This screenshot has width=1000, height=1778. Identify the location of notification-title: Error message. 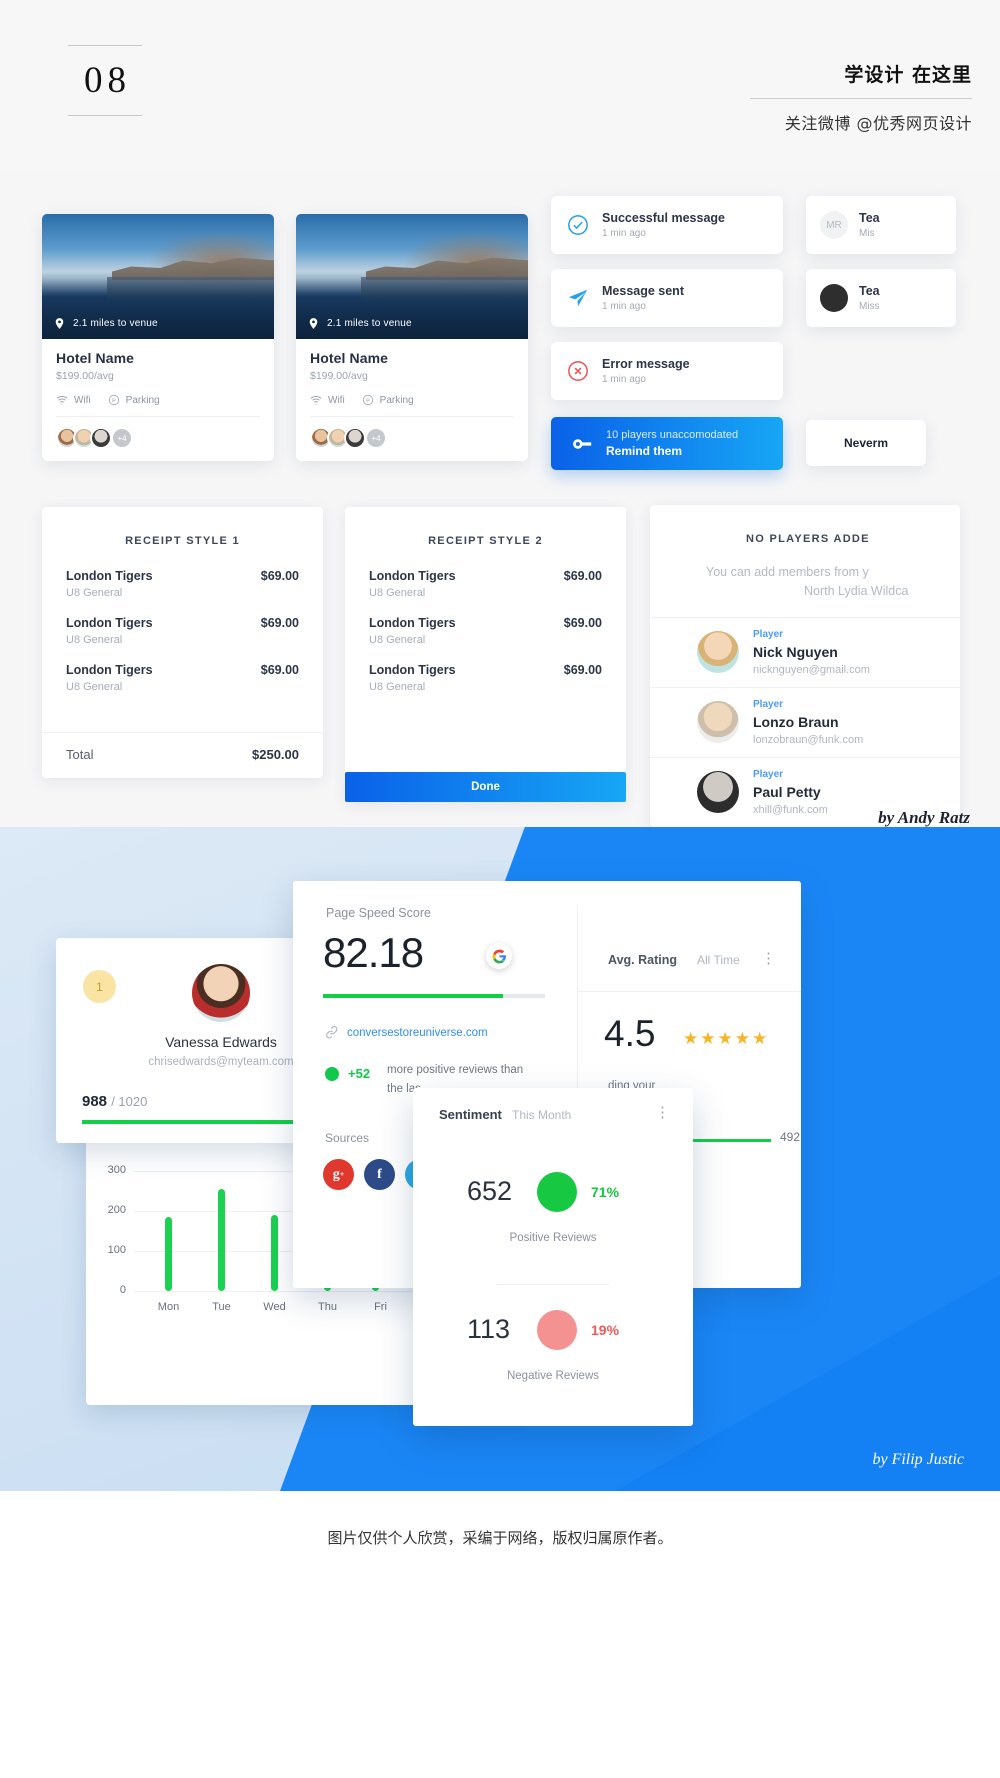
(646, 364).